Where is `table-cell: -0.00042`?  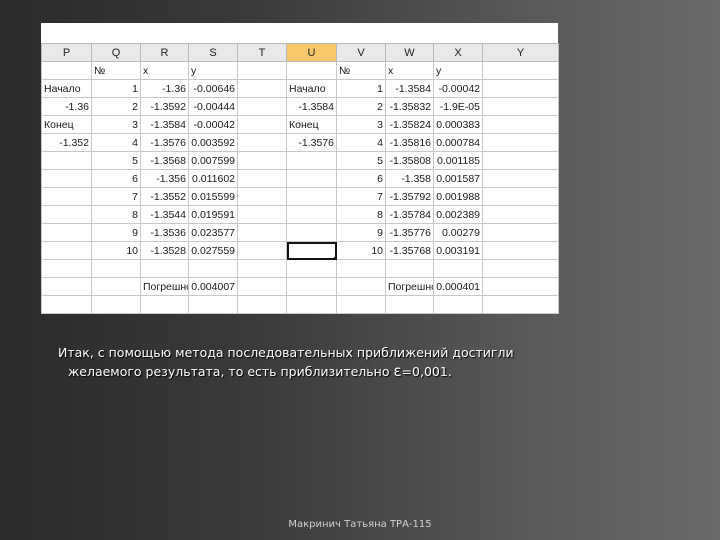
table-cell: -0.00042 is located at coordinates (458, 88).